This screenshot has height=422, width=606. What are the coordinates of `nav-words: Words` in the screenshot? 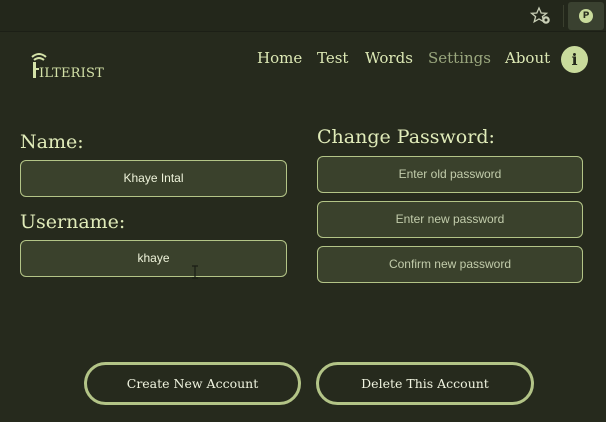 It's located at (389, 58).